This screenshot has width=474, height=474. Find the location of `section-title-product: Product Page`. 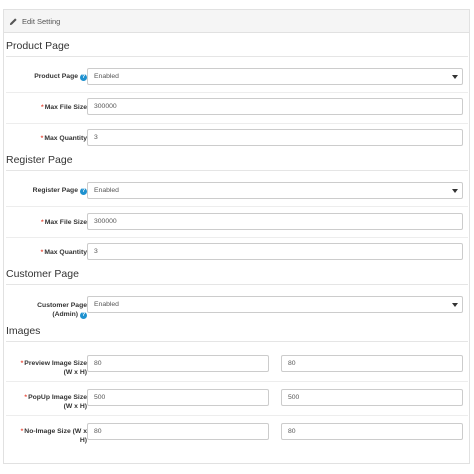

section-title-product: Product Page is located at coordinates (38, 46).